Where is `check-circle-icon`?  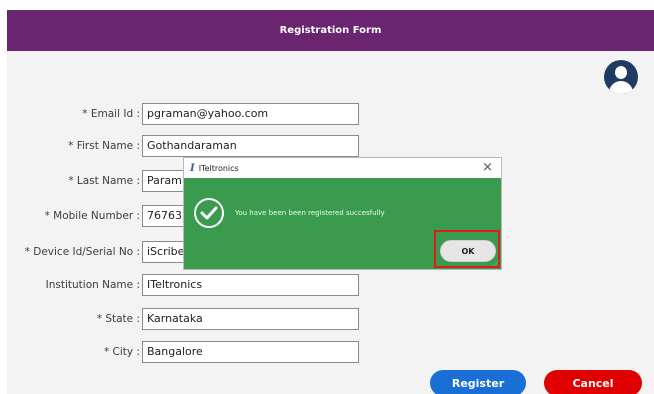
check-circle-icon is located at coordinates (209, 213).